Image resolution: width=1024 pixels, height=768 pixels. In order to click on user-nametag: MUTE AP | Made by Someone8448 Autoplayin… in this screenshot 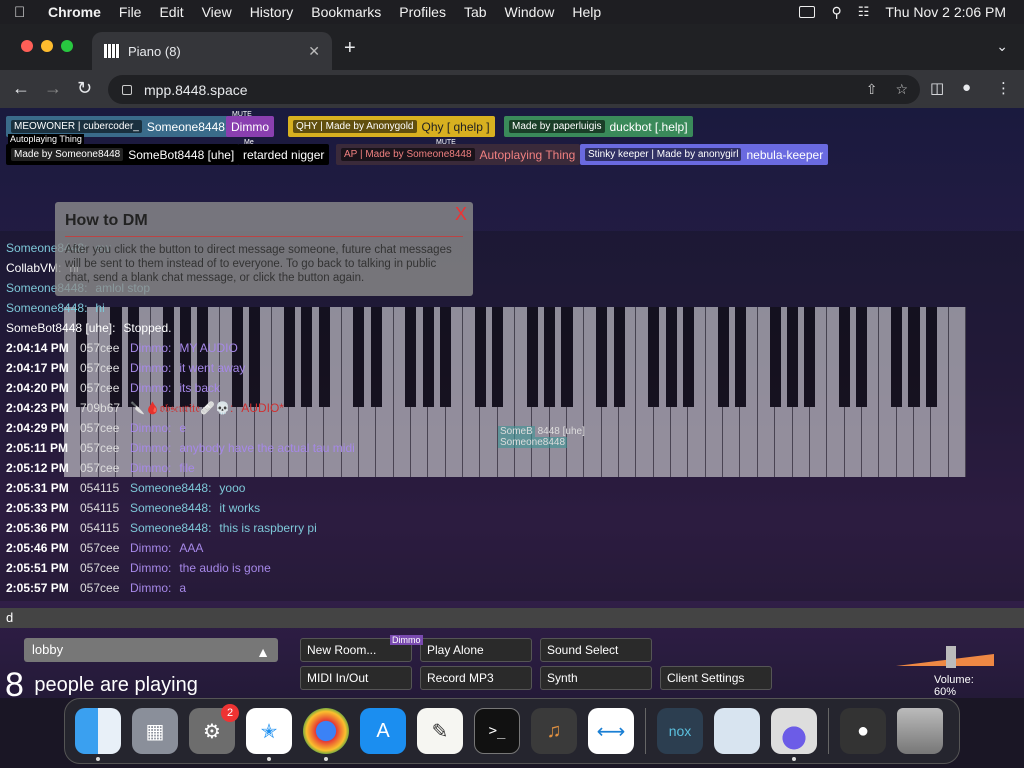, I will do `click(458, 152)`.